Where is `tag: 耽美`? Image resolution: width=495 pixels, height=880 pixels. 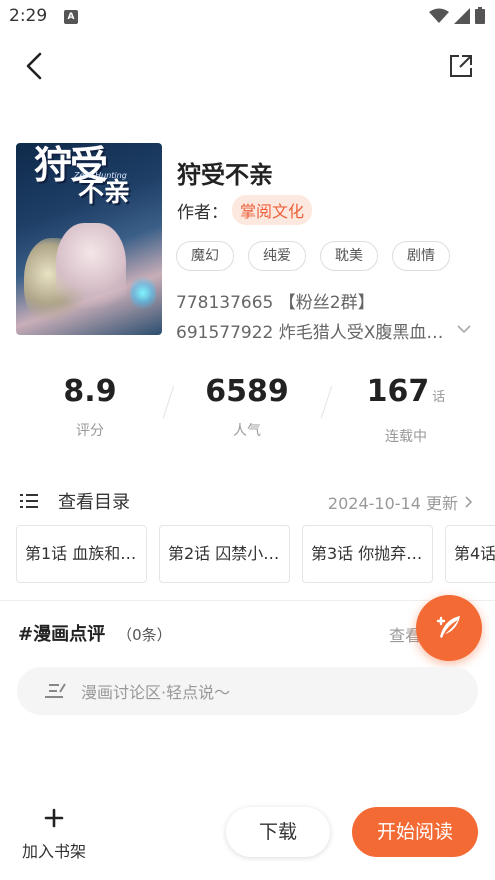 tag: 耽美 is located at coordinates (349, 256).